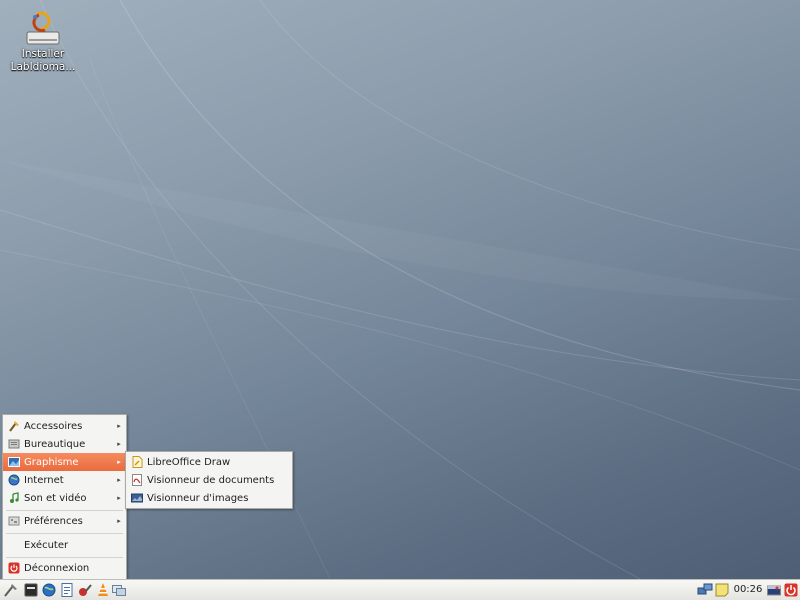  What do you see at coordinates (14, 462) in the screenshot?
I see `graphics-icon` at bounding box center [14, 462].